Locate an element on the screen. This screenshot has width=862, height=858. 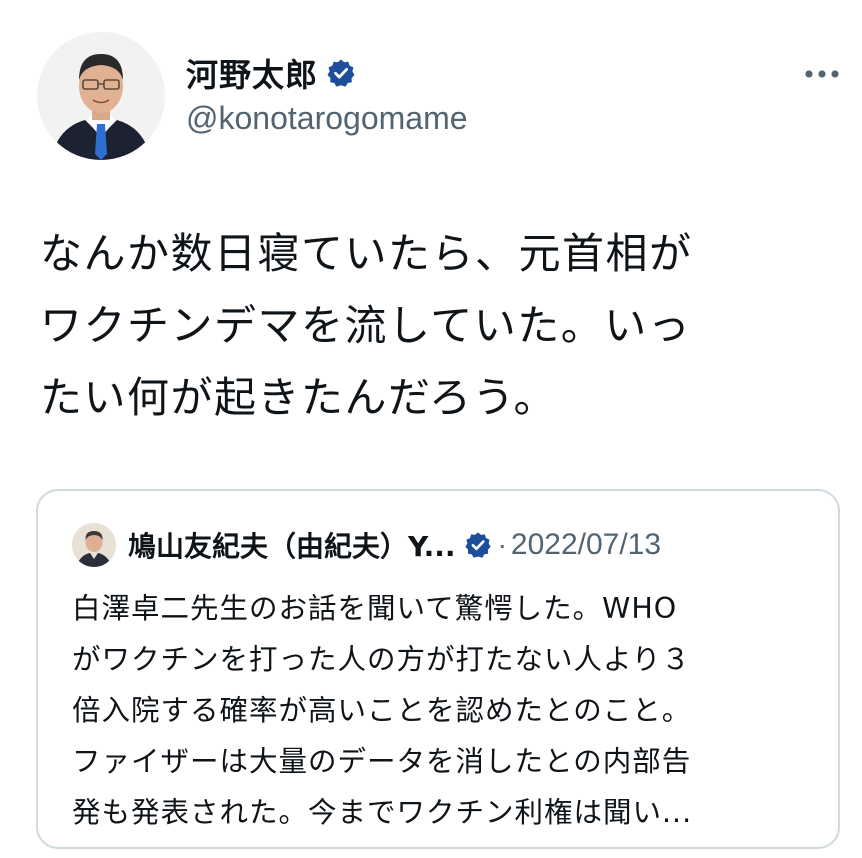
quoted-text-line: 白澤卓二先生のお話を聞いて驚愕した。WHO is located at coordinates (375, 608).